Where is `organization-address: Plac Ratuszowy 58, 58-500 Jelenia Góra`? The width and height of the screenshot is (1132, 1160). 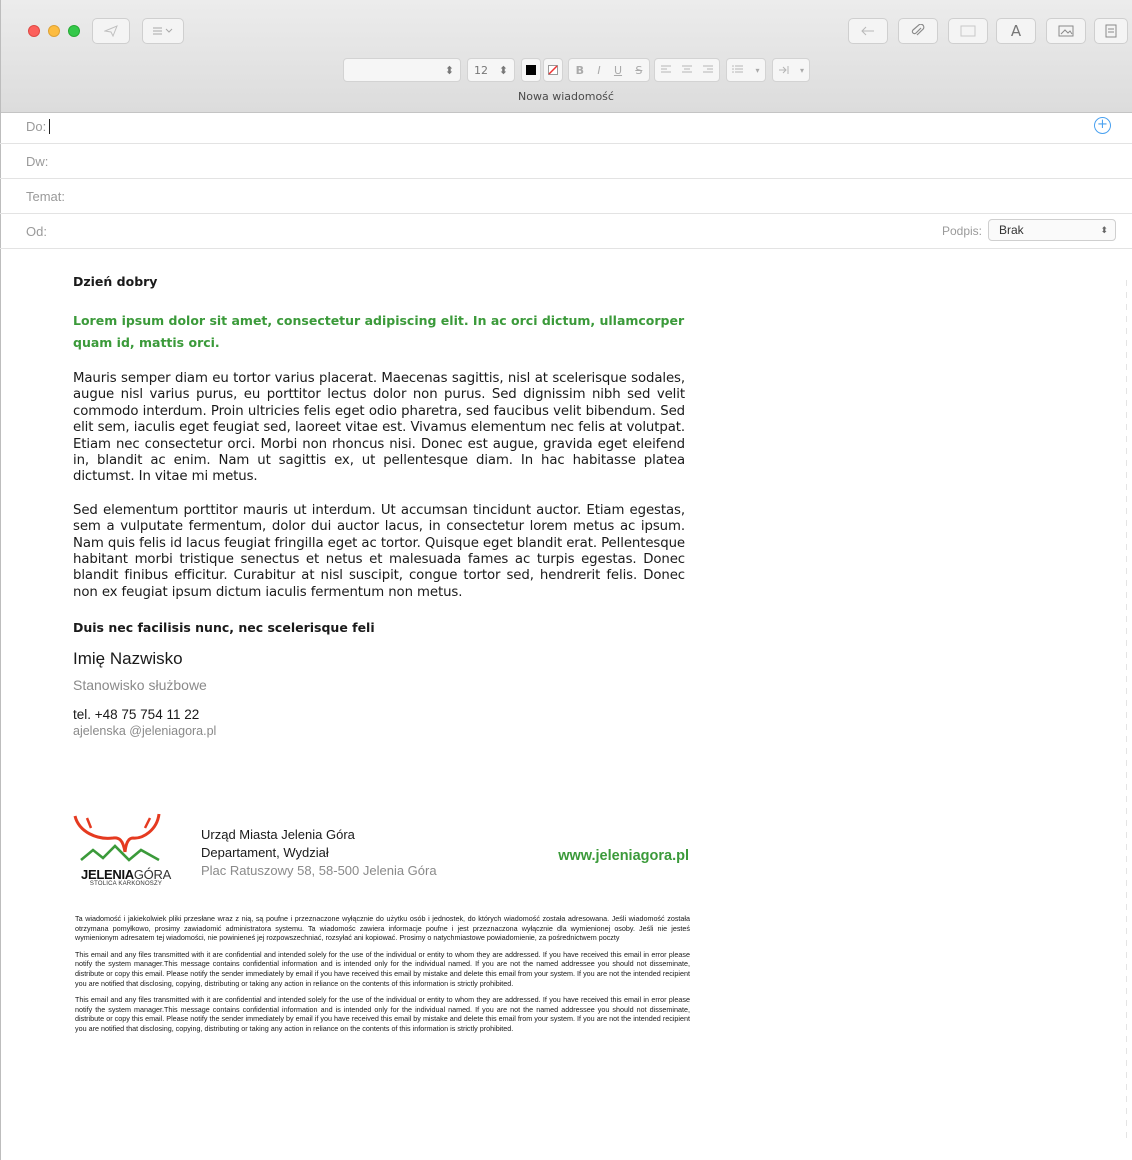 organization-address: Plac Ratuszowy 58, 58-500 Jelenia Góra is located at coordinates (319, 870).